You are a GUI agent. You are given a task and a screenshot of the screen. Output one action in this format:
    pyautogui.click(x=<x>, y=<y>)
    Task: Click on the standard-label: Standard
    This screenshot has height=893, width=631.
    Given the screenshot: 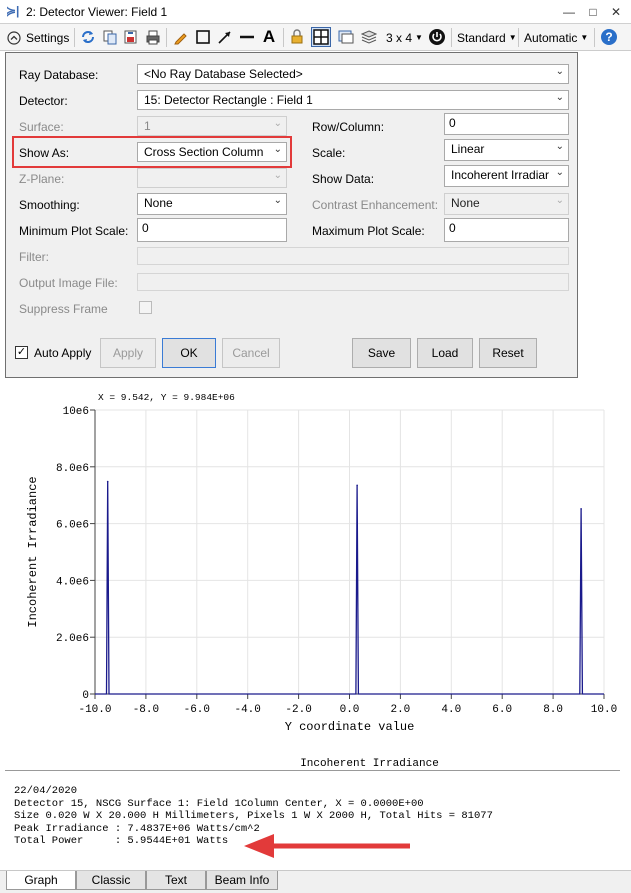 What is the action you would take?
    pyautogui.click(x=481, y=37)
    